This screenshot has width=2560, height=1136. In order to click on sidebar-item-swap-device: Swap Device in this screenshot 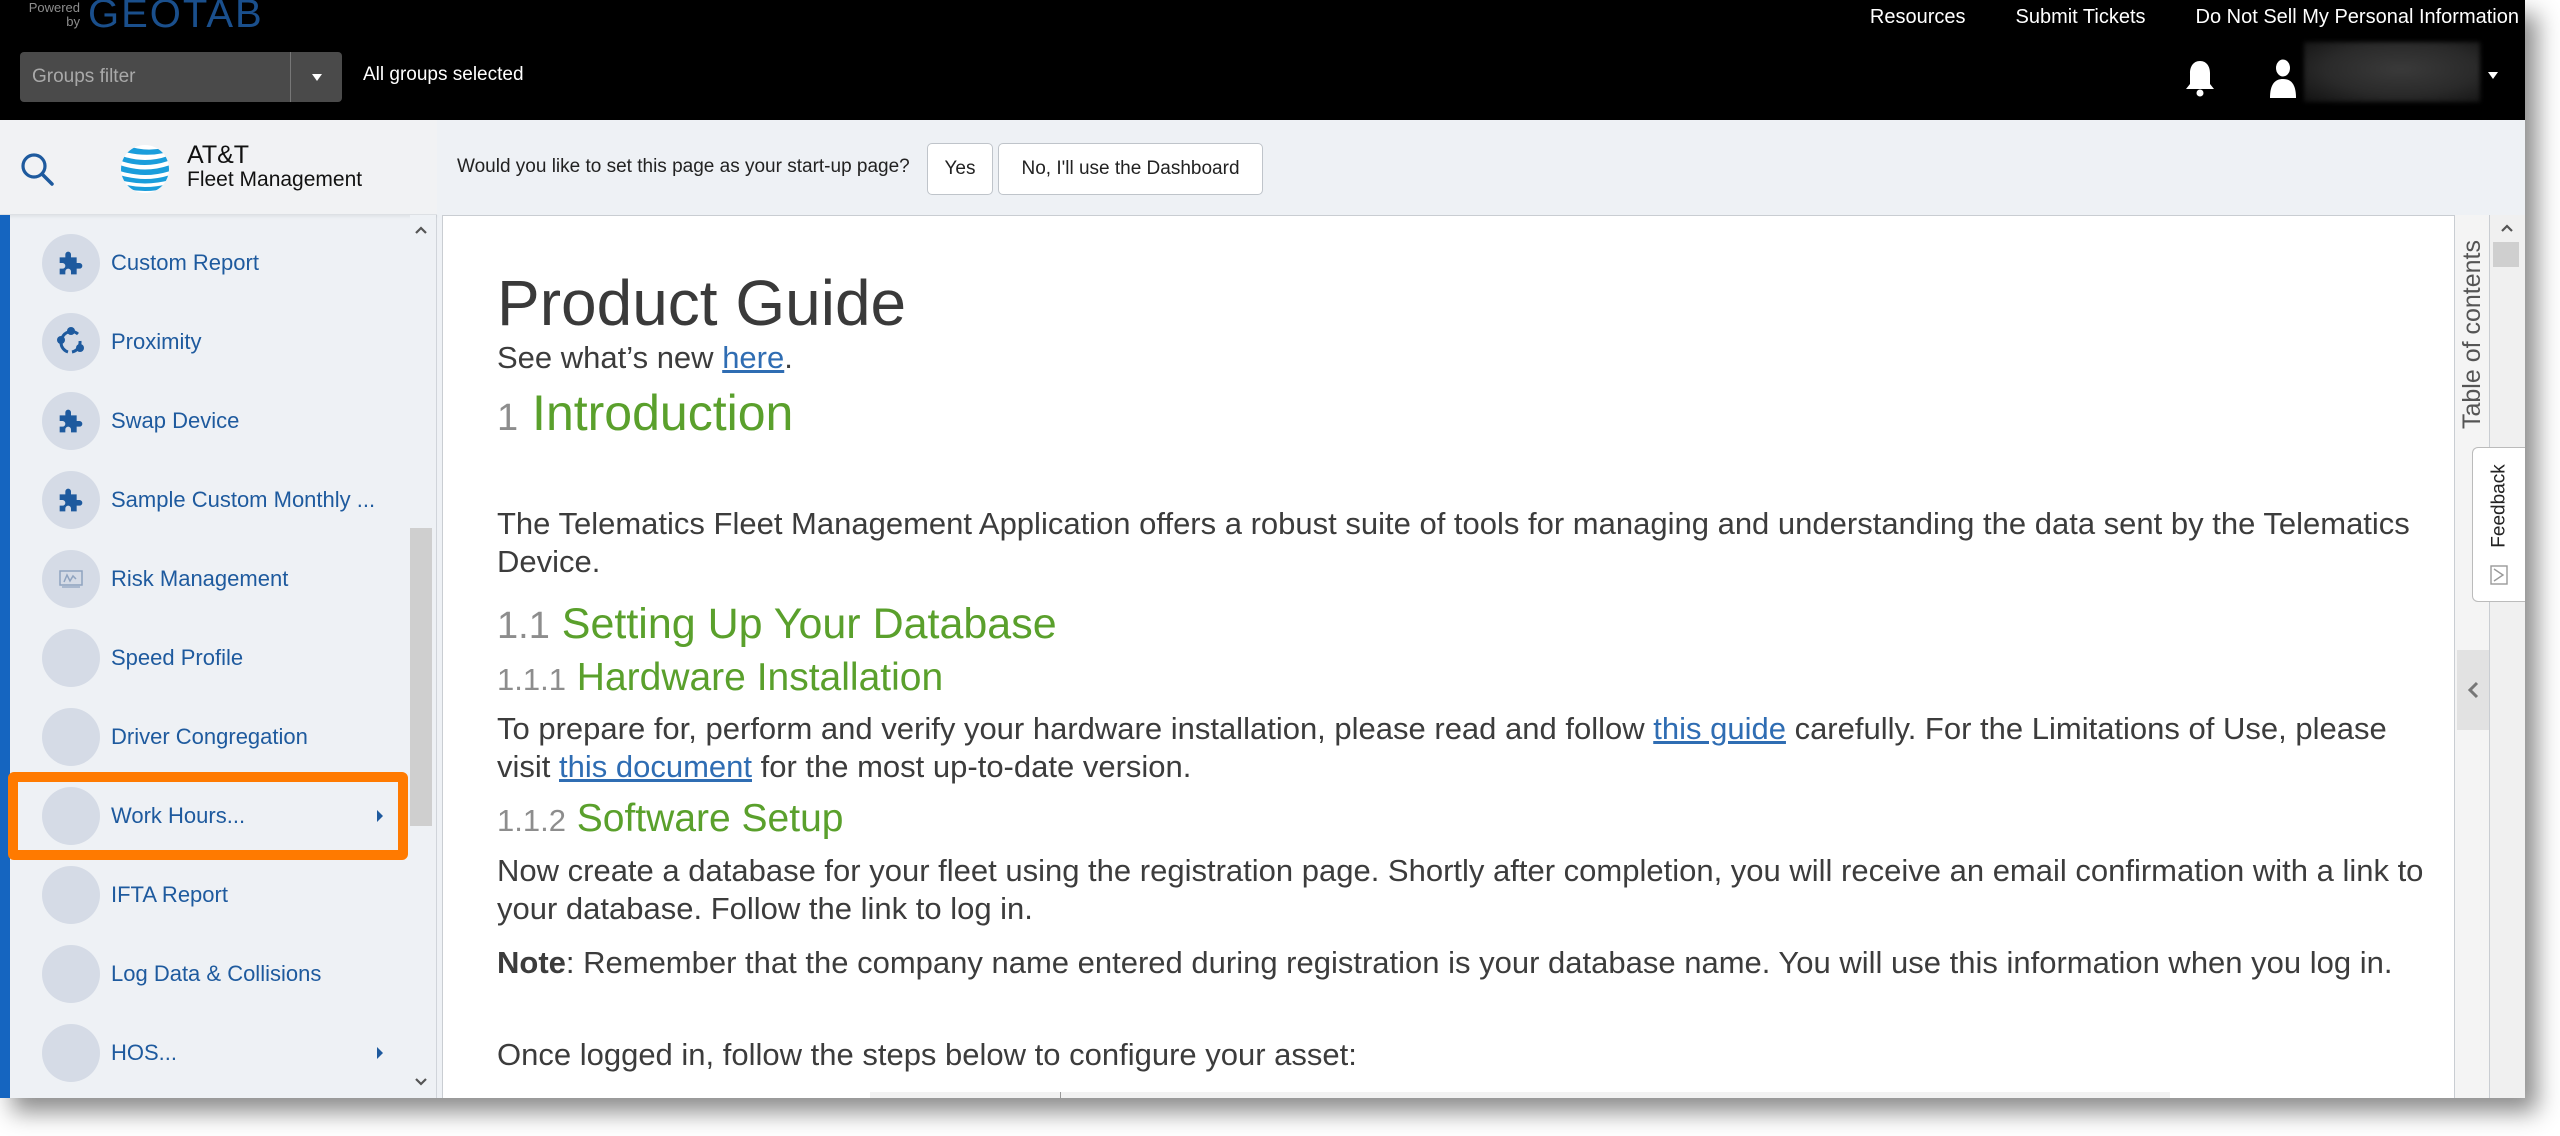, I will do `click(210, 420)`.